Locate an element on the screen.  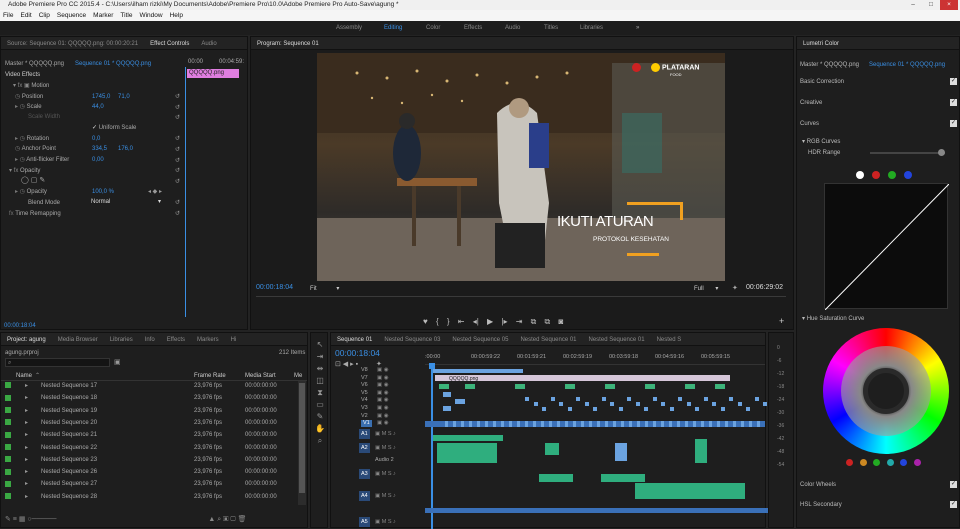
video-track-header: V3 ▣ ◉ is located at coordinates (378, 408).